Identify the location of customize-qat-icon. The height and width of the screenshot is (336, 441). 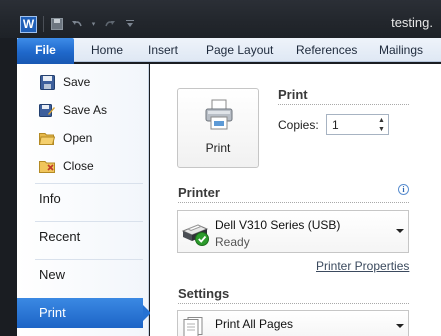
(130, 24).